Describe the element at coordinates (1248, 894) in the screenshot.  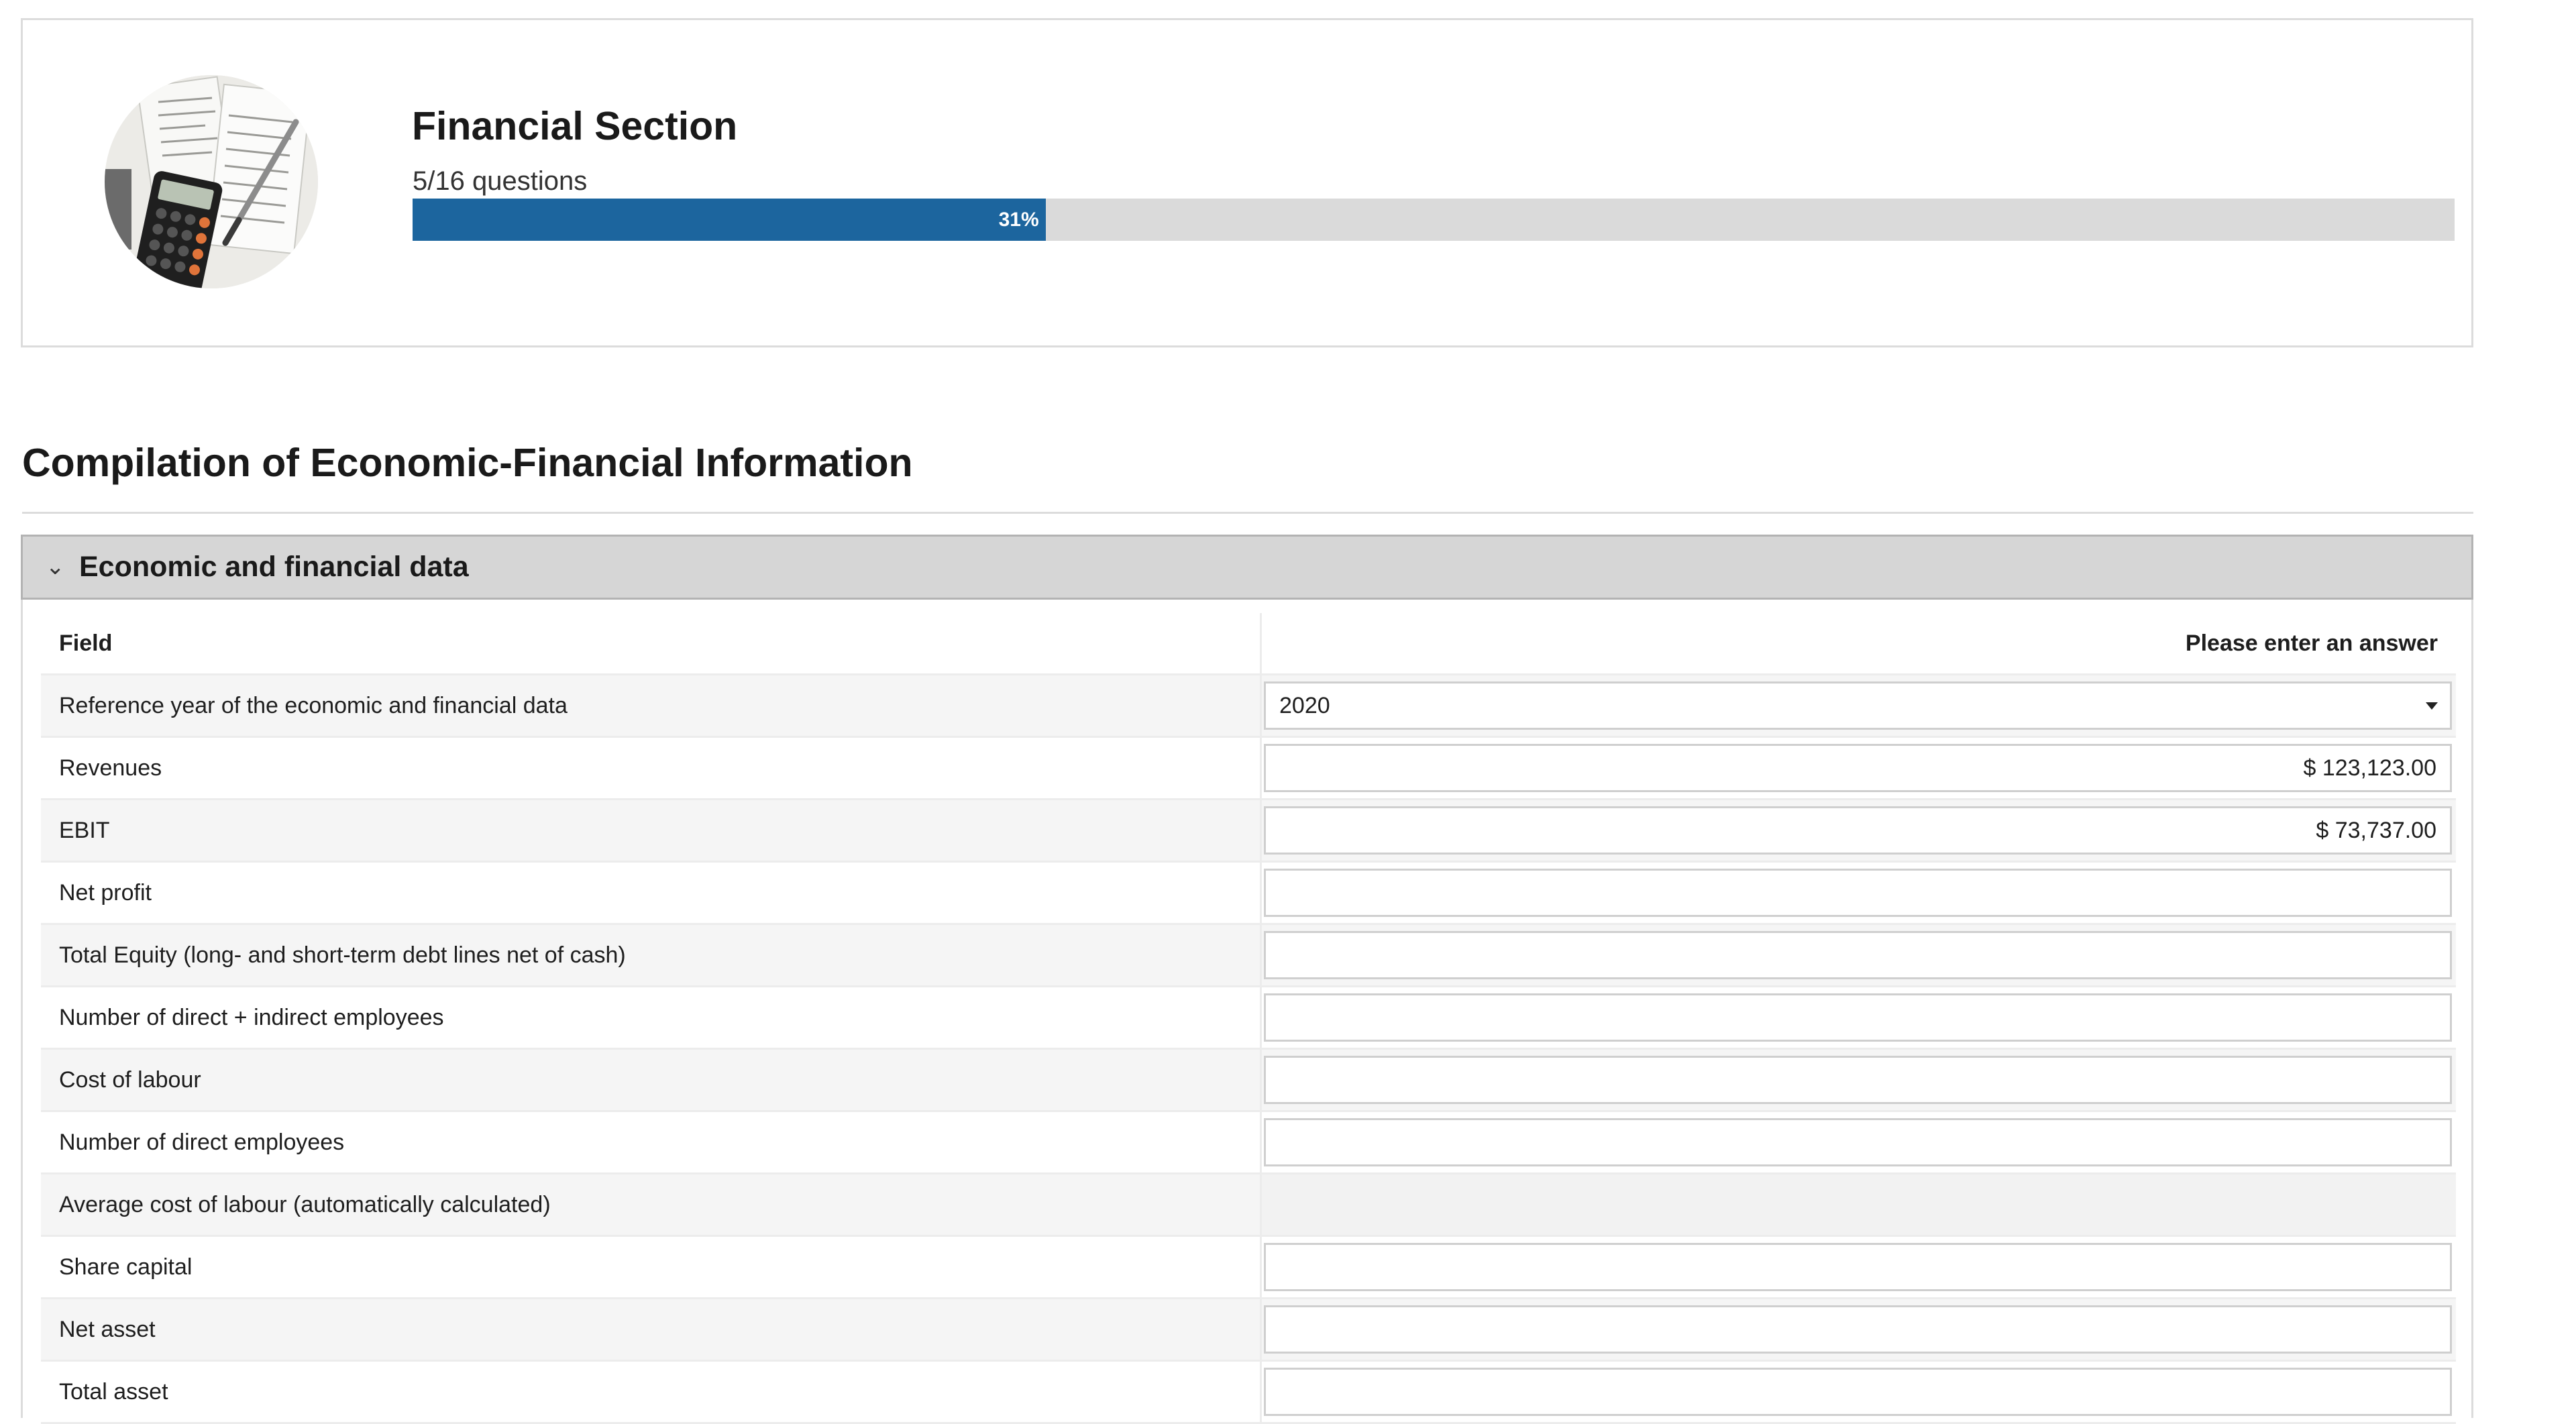
I see `table-row: Net profit` at that location.